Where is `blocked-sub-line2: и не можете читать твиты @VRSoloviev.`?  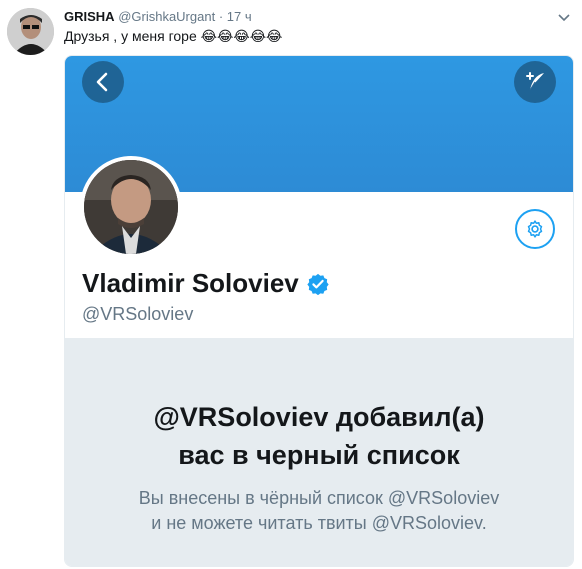 blocked-sub-line2: и не можете читать твиты @VRSoloviev. is located at coordinates (319, 523).